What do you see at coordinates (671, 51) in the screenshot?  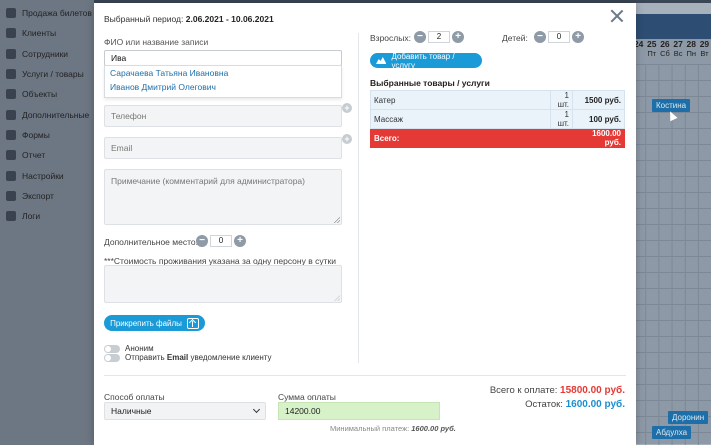 I see `calendar-days: 24 25 Пт 26 Сб 27 Вс 28 Пн 29 Вт` at bounding box center [671, 51].